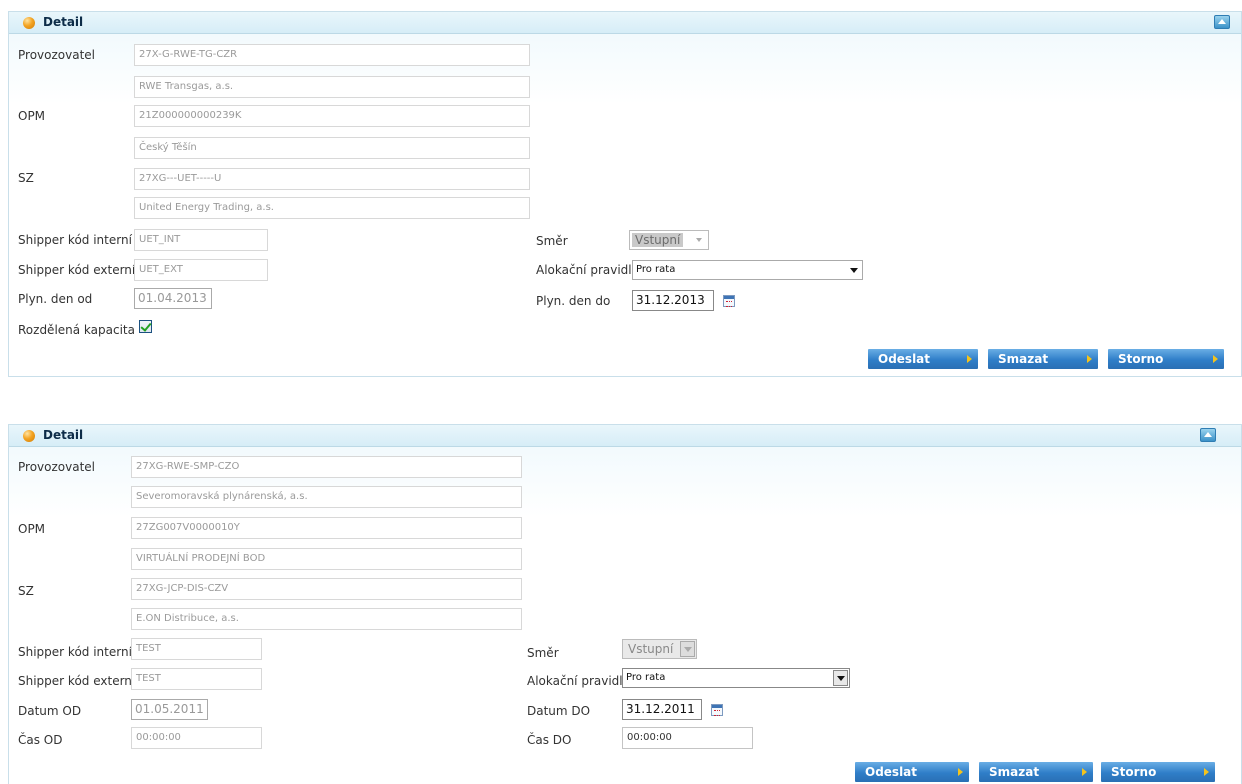 The width and height of the screenshot is (1242, 784). I want to click on opm-code-field: 27ZG007V0000010Y, so click(326, 528).